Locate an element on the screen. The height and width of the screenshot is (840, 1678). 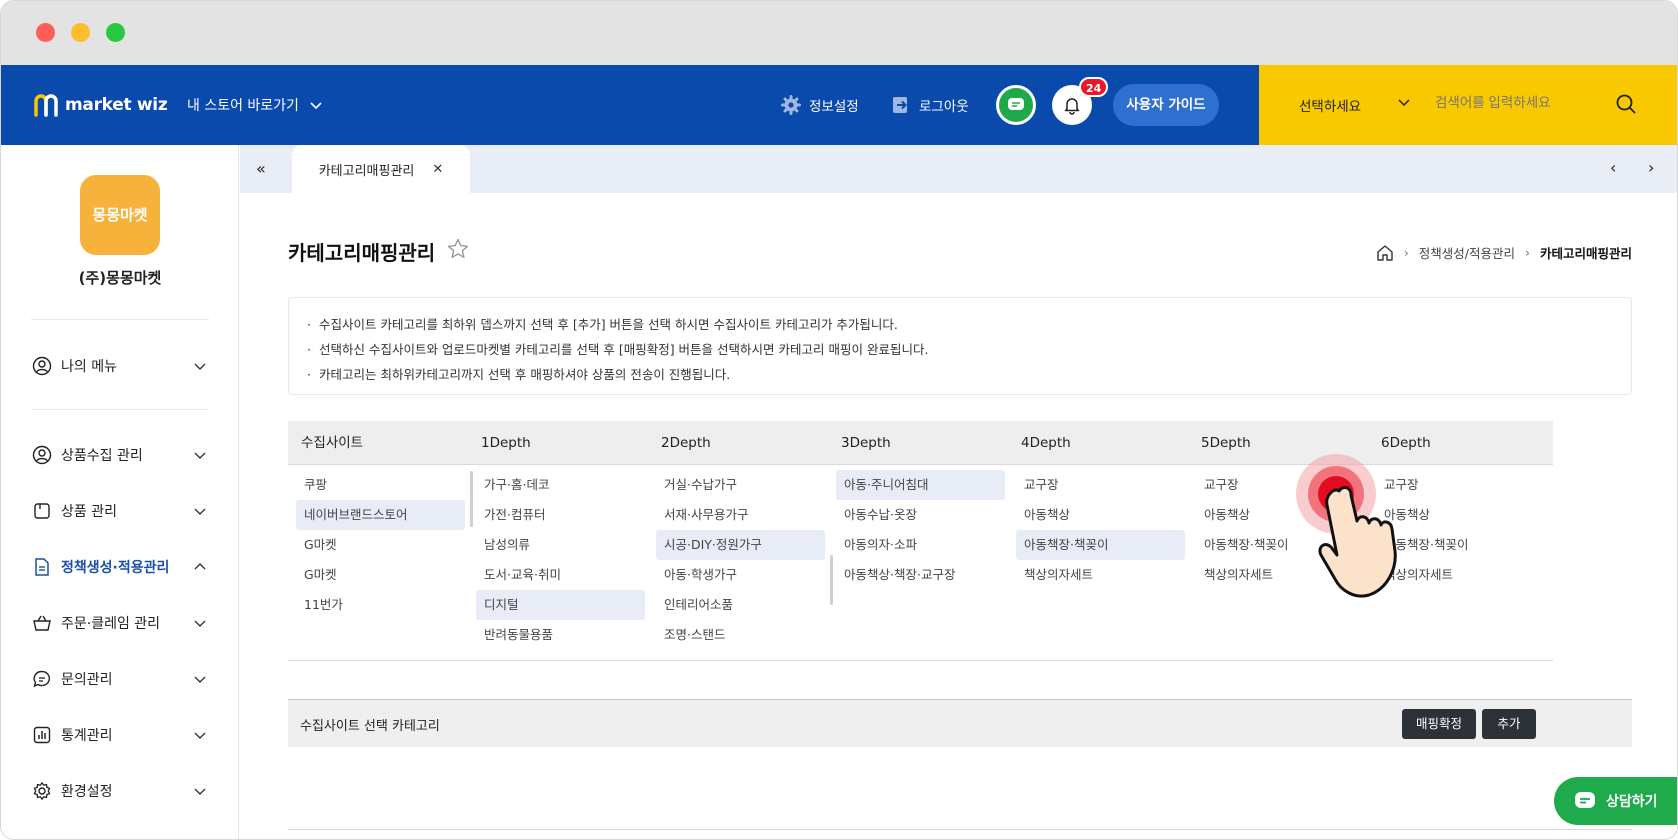
breadcrumb-item: 정책생성/적용관리 is located at coordinates (1467, 252).